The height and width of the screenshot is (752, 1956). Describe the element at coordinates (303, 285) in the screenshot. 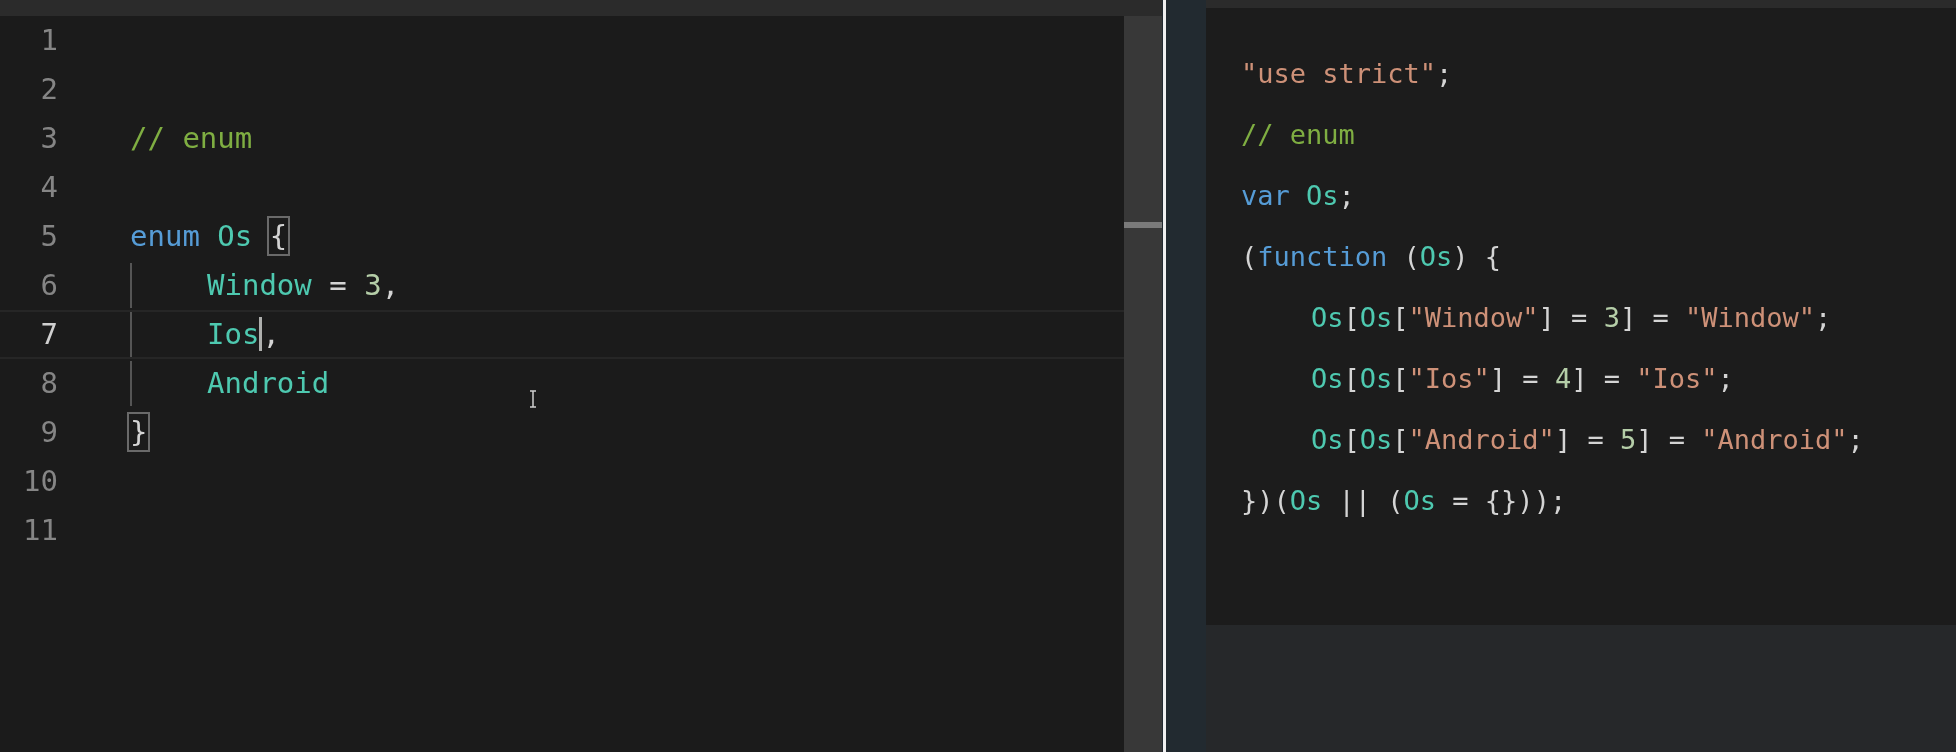

I see `code-line: Window = 3,` at that location.